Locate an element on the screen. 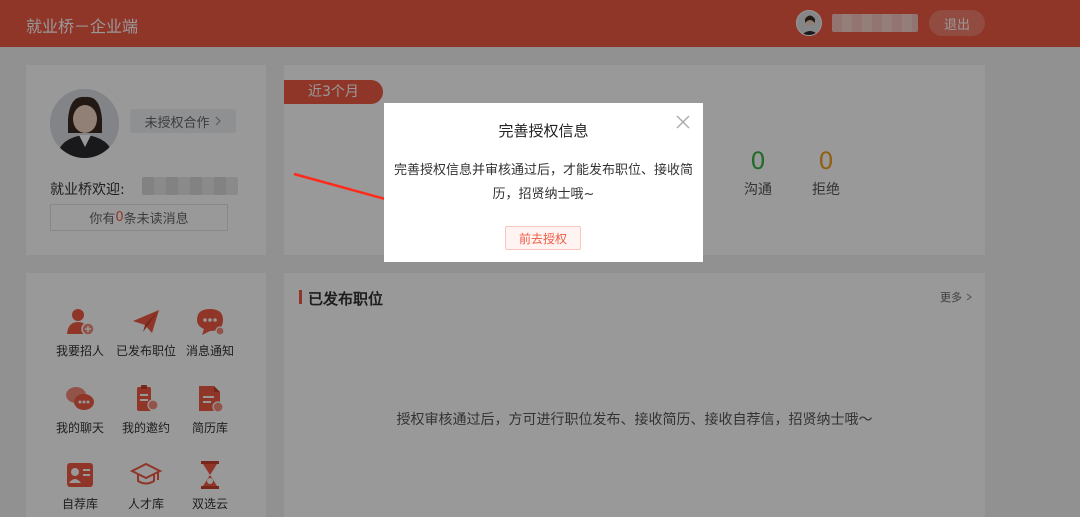 The image size is (1080, 517). modal-title: 完善授权信息 is located at coordinates (543, 131).